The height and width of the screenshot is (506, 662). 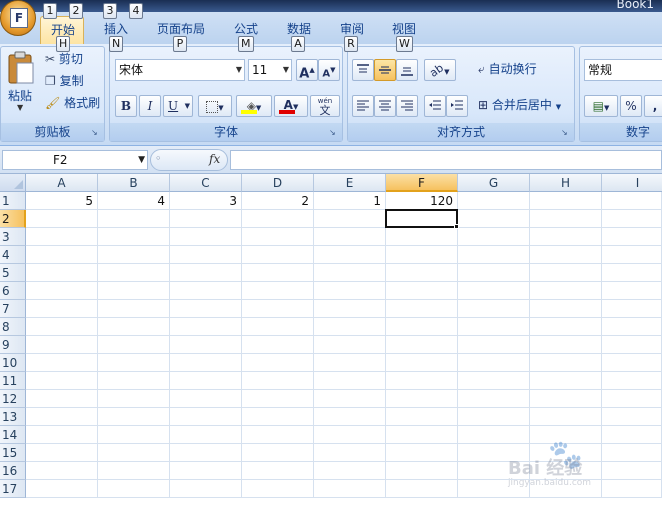 What do you see at coordinates (422, 273) in the screenshot?
I see `cell-f5` at bounding box center [422, 273].